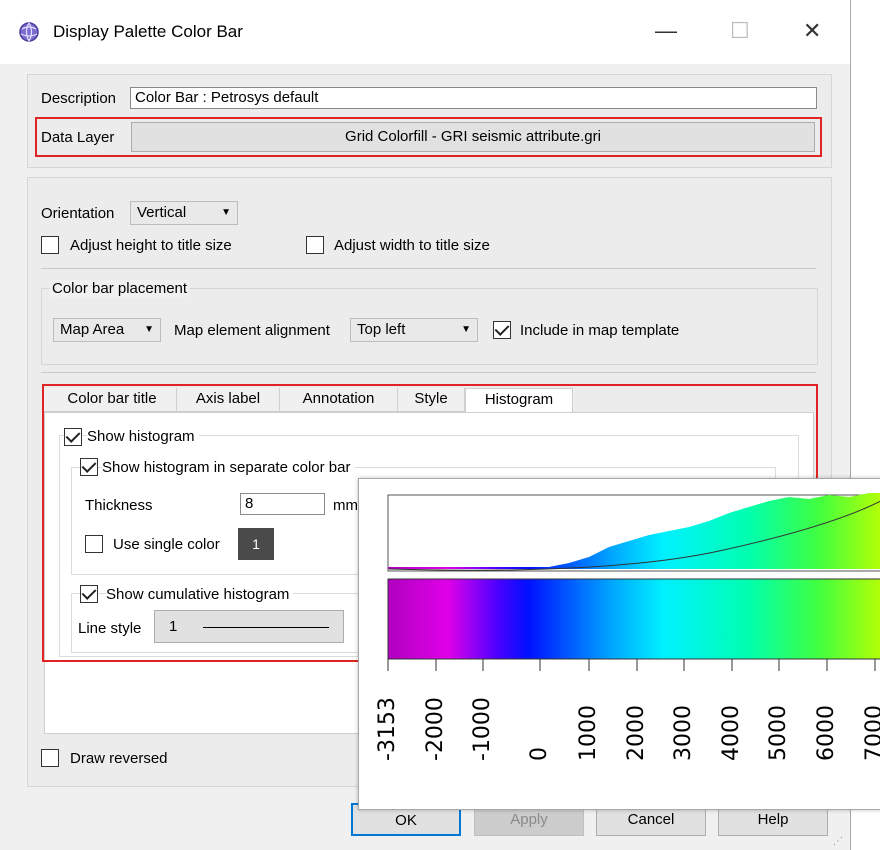 Image resolution: width=880 pixels, height=850 pixels. What do you see at coordinates (162, 212) in the screenshot?
I see `orientation-value: Vertical` at bounding box center [162, 212].